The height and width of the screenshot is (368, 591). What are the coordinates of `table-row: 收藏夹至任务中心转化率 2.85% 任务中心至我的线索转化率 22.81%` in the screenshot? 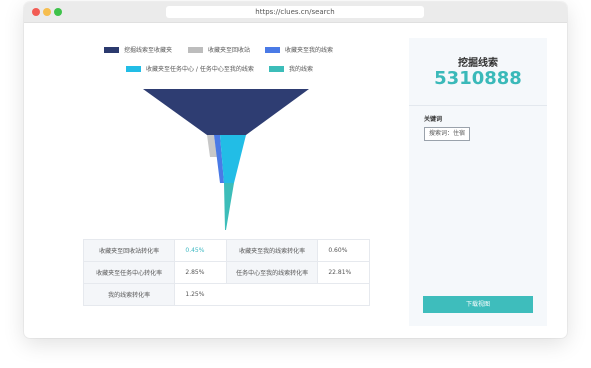 It's located at (226, 272).